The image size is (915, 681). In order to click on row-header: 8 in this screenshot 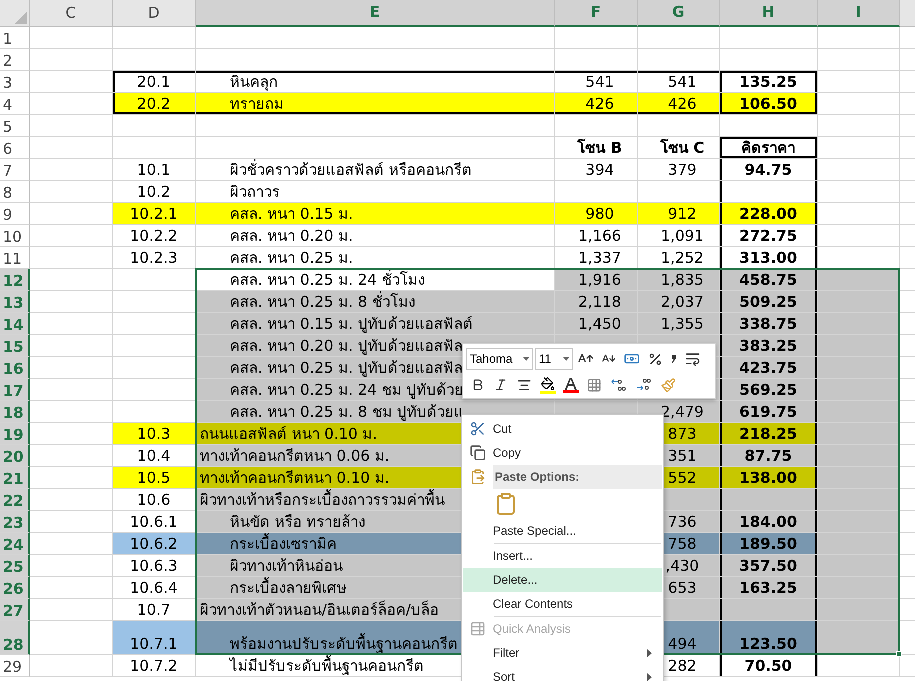, I will do `click(15, 192)`.